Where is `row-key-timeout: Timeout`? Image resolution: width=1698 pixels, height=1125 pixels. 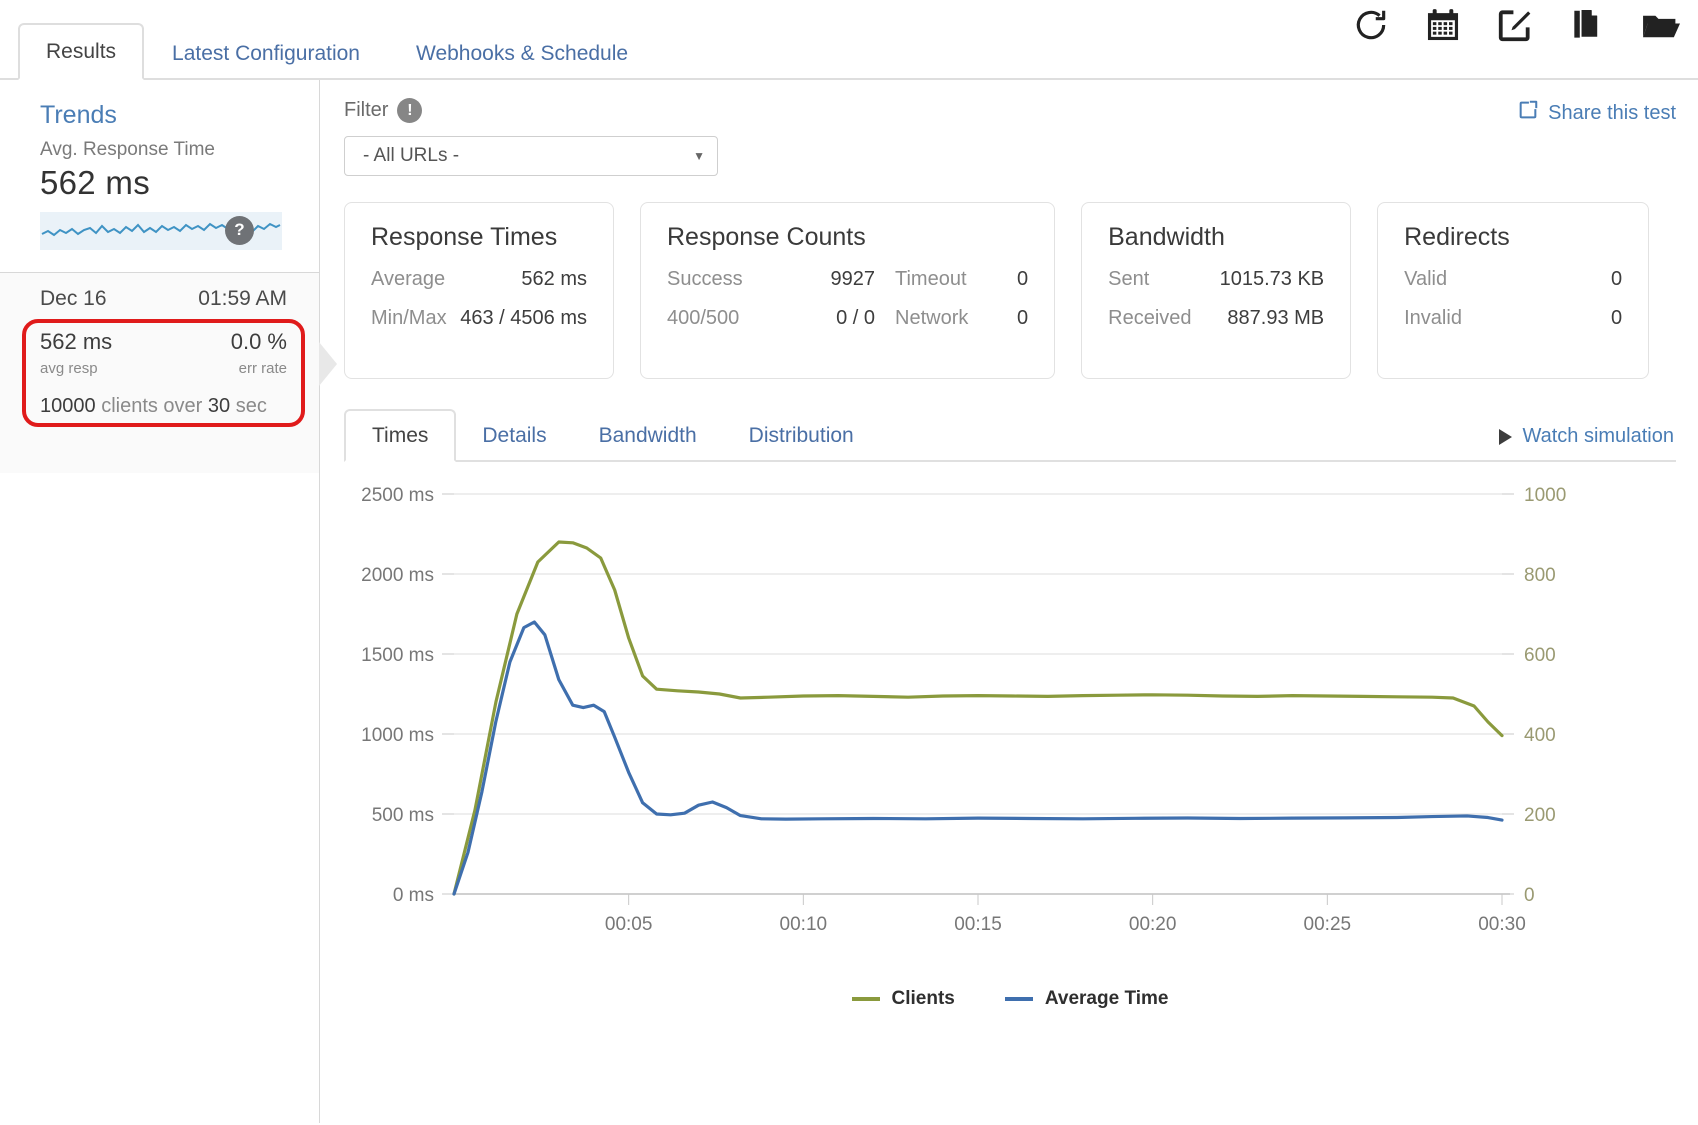
row-key-timeout: Timeout is located at coordinates (931, 279).